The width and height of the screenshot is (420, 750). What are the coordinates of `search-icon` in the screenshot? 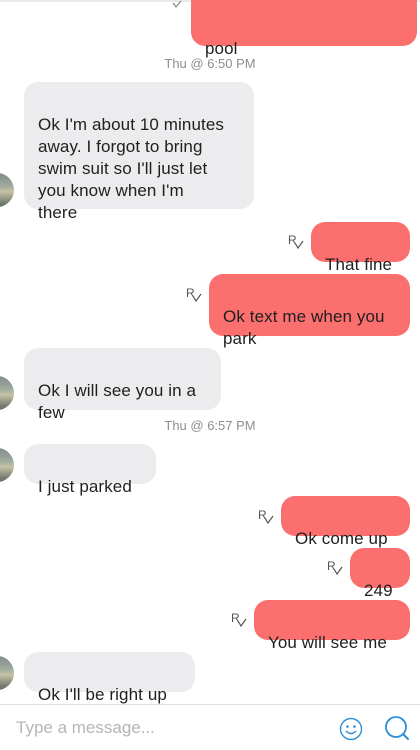 It's located at (397, 728).